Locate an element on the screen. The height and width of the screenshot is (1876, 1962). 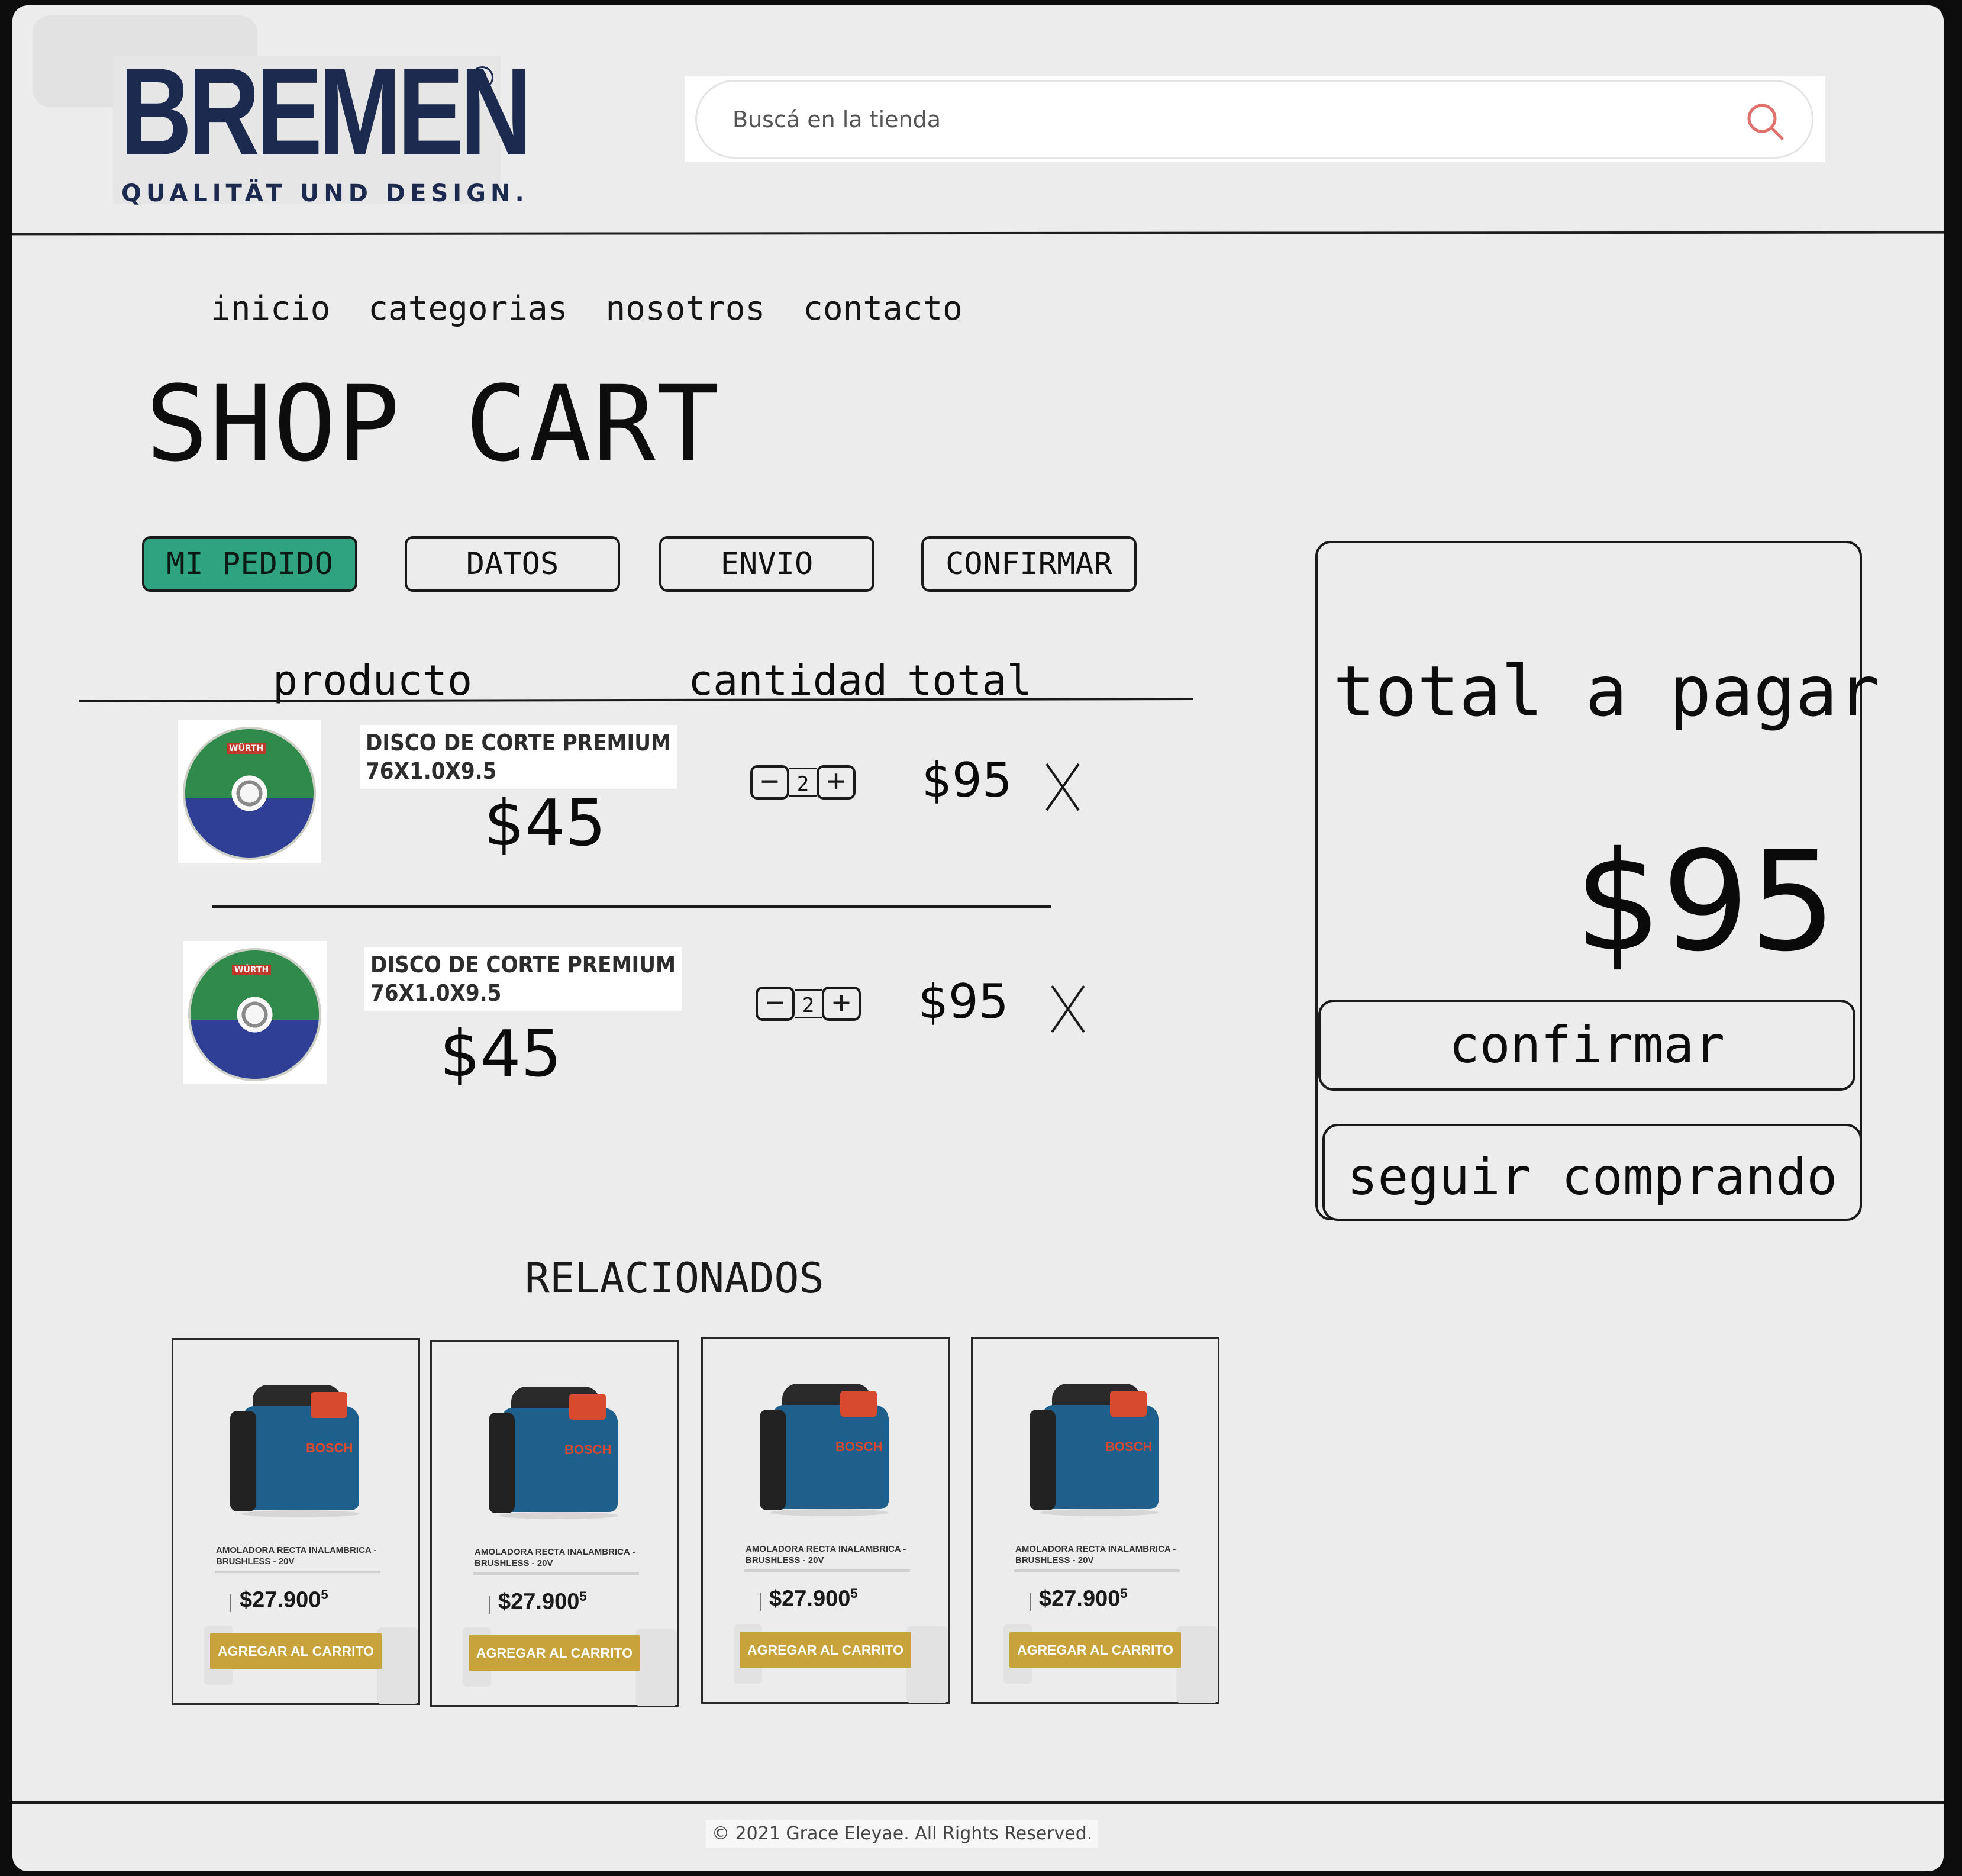
cart-row-divider is located at coordinates (631, 907).